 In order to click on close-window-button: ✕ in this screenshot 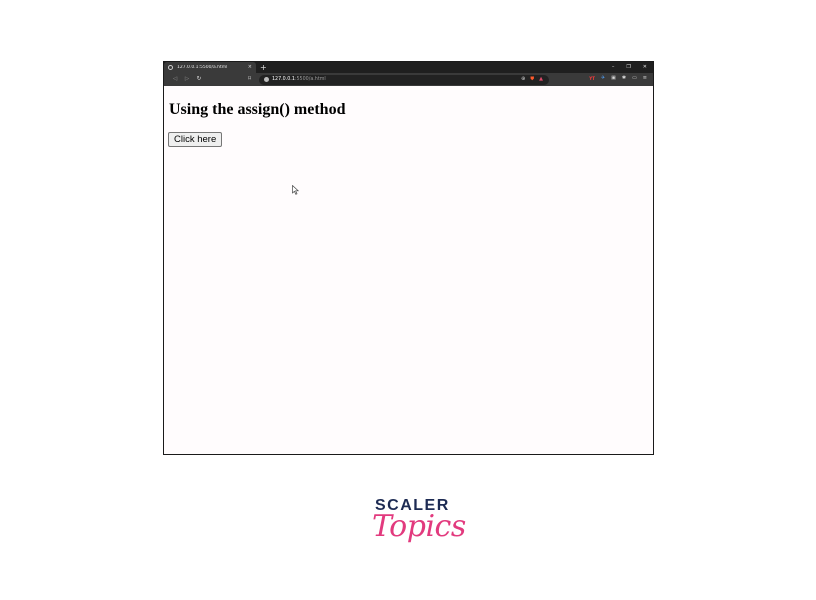, I will do `click(645, 67)`.